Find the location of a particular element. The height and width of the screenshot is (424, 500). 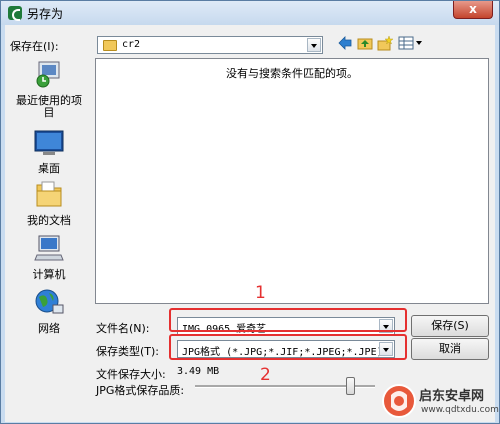

file-name-label: 文件名(N): is located at coordinates (123, 328).